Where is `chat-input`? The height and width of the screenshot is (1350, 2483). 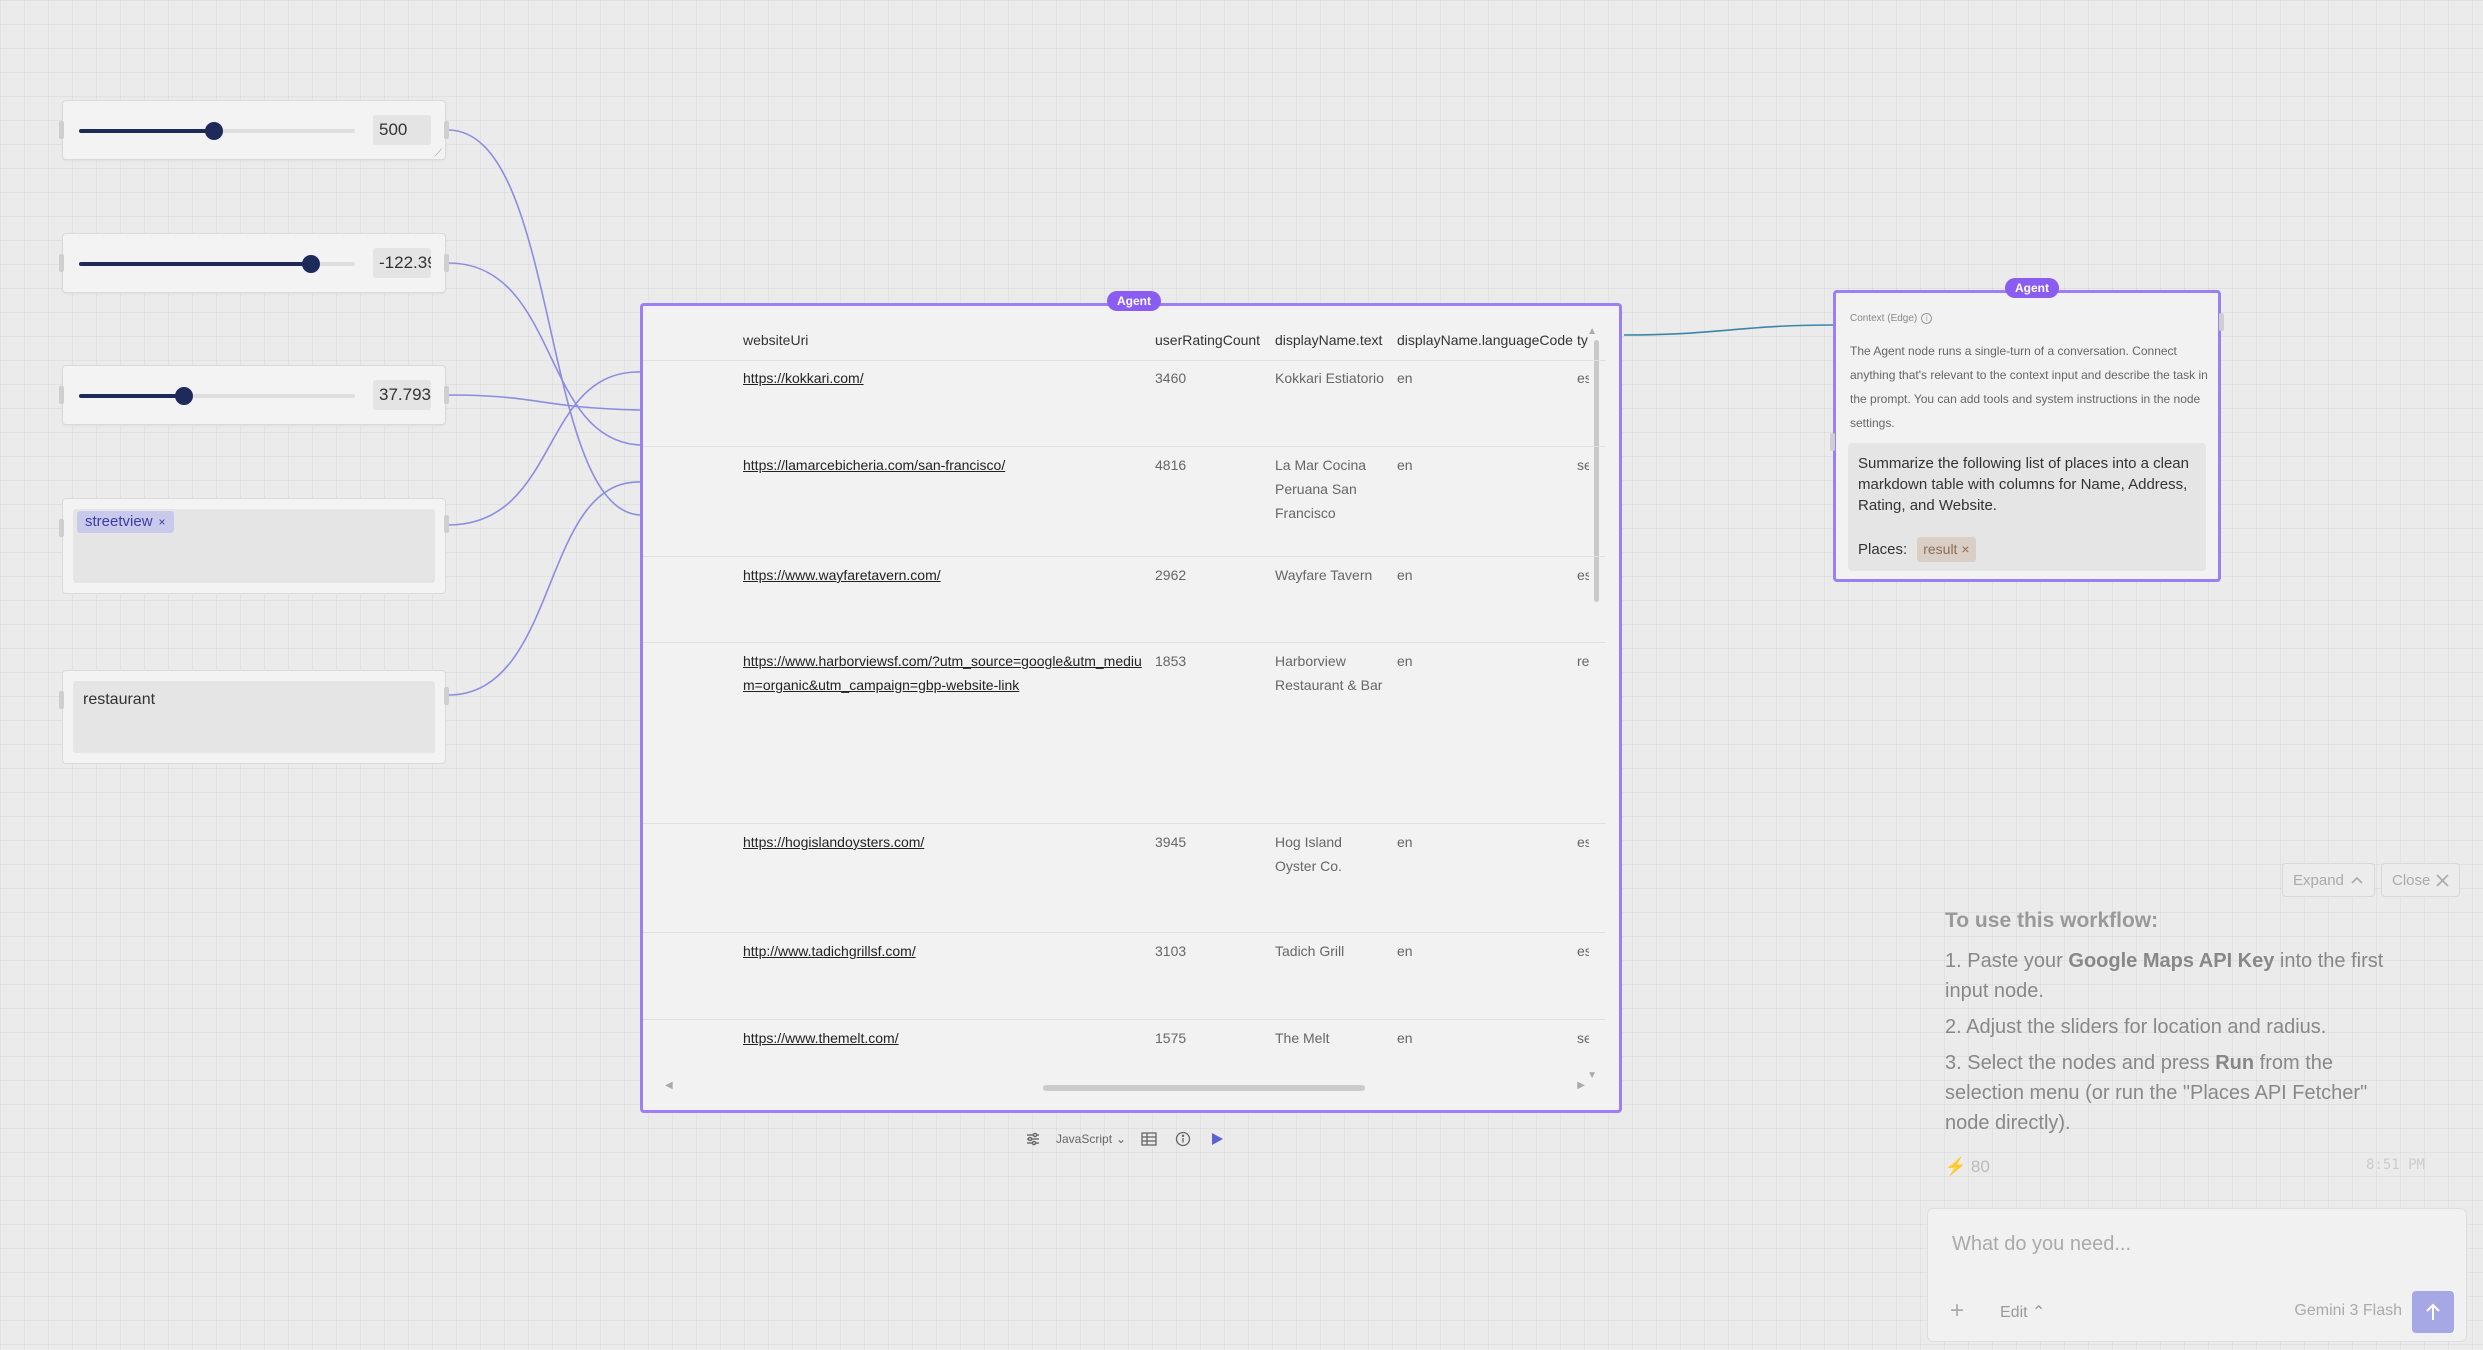 chat-input is located at coordinates (2192, 1244).